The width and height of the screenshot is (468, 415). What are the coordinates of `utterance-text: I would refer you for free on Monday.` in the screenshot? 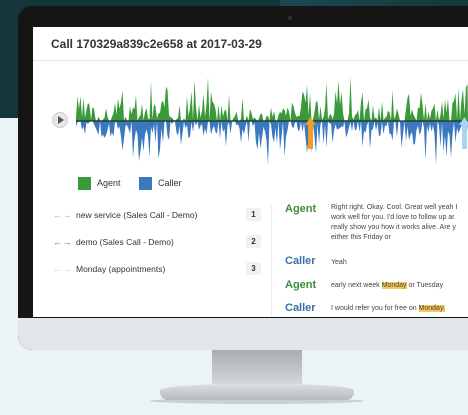 It's located at (399, 309).